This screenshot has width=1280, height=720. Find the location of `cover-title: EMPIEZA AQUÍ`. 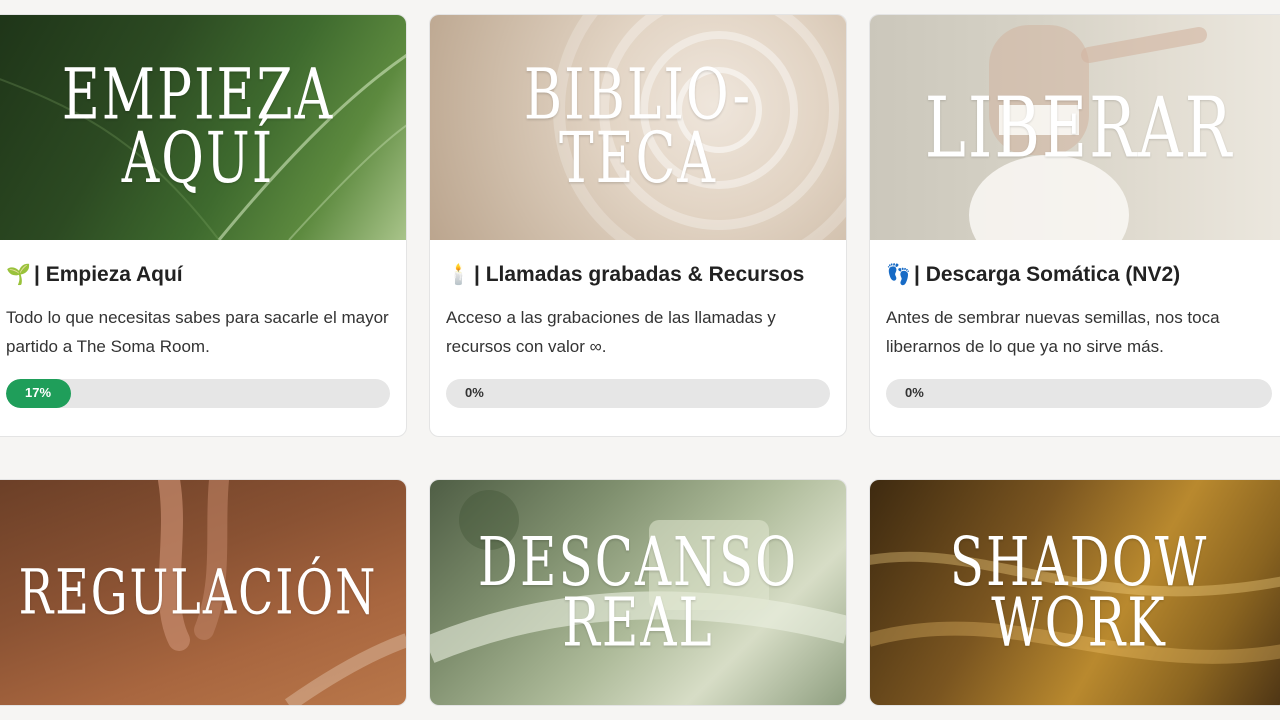

cover-title: EMPIEZA AQUÍ is located at coordinates (198, 127).